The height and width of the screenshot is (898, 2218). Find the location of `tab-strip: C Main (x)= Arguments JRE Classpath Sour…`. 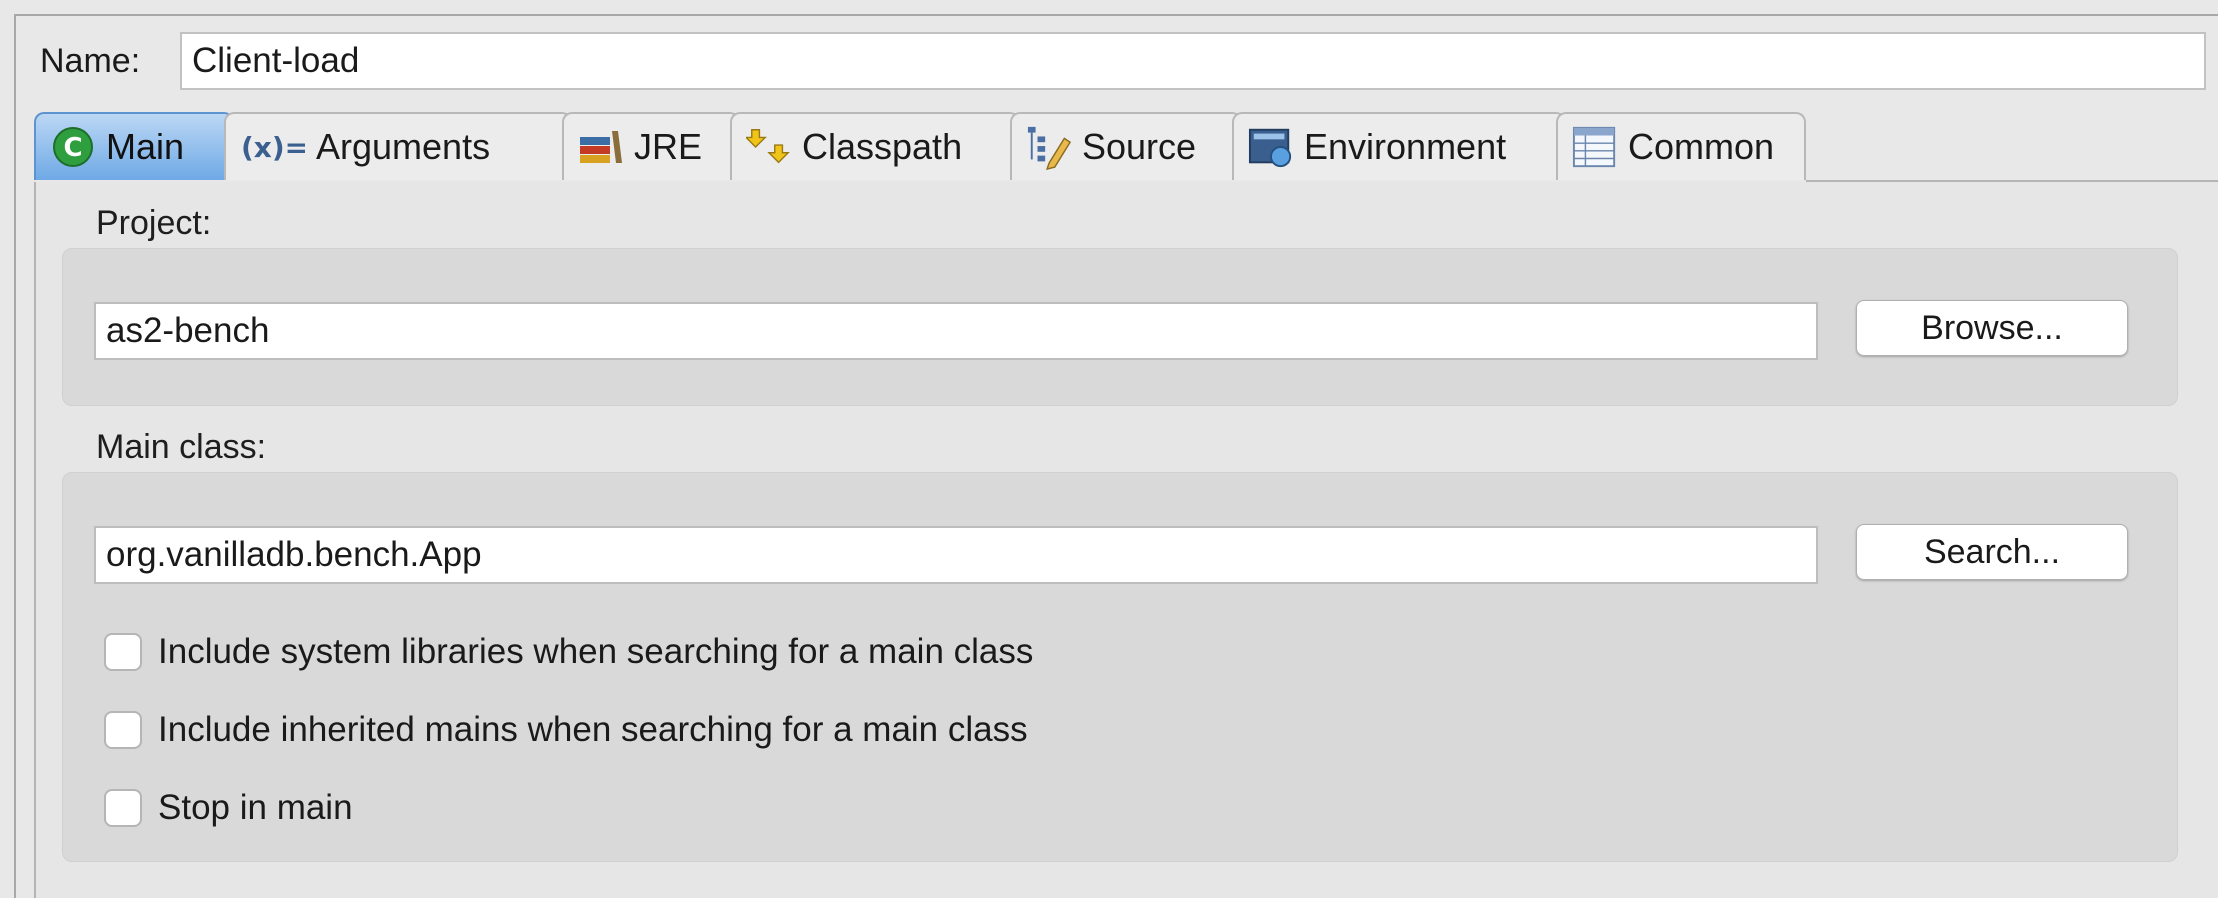

tab-strip: C Main (x)= Arguments JRE Classpath Sour… is located at coordinates (1126, 147).